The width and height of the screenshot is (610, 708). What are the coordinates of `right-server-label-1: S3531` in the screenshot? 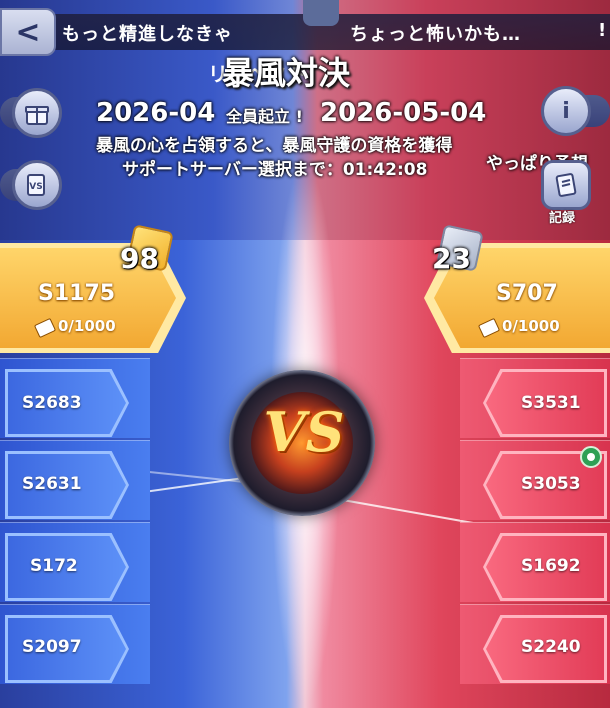 It's located at (551, 403).